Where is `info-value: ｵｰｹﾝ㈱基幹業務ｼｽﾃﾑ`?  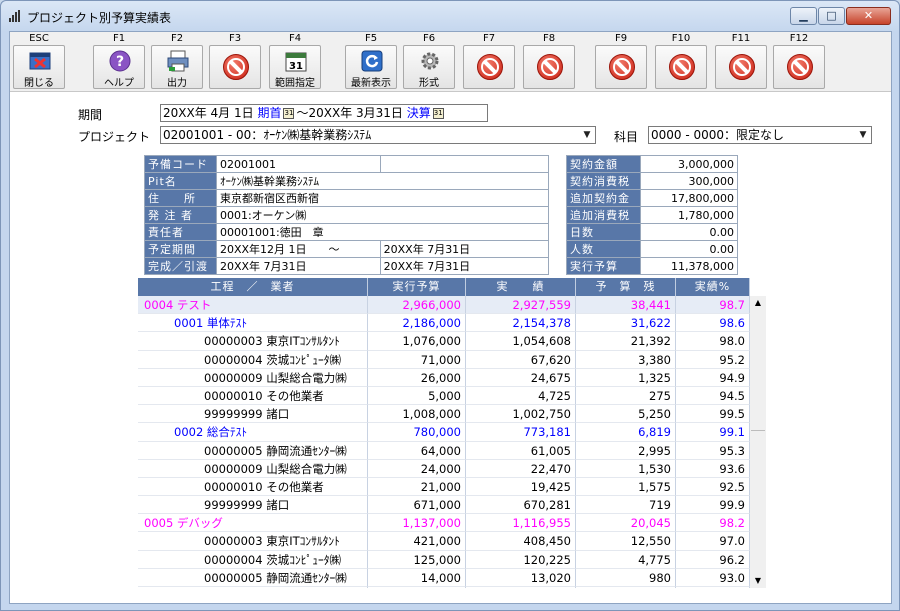 info-value: ｵｰｹﾝ㈱基幹業務ｼｽﾃﾑ is located at coordinates (382, 181).